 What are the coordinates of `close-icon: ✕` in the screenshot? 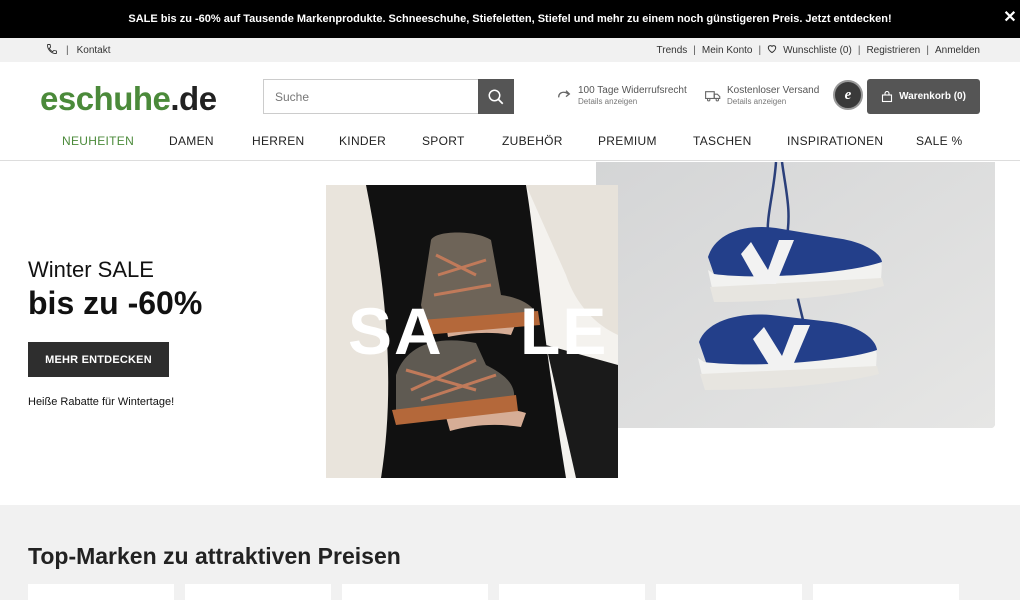 It's located at (1010, 18).